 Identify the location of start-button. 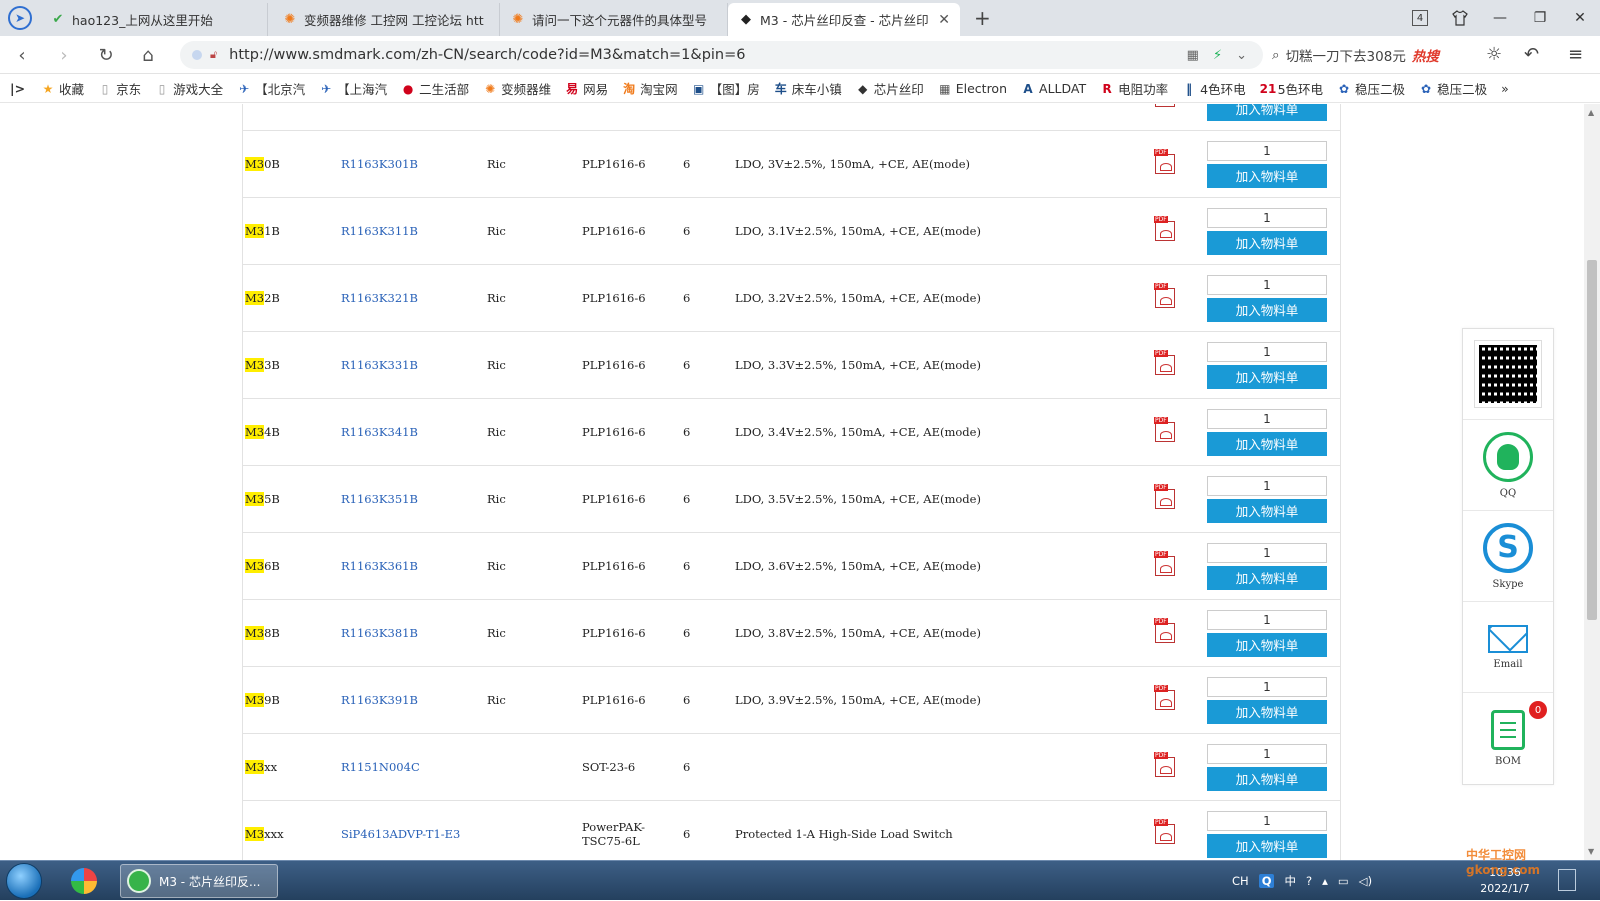
(24, 881).